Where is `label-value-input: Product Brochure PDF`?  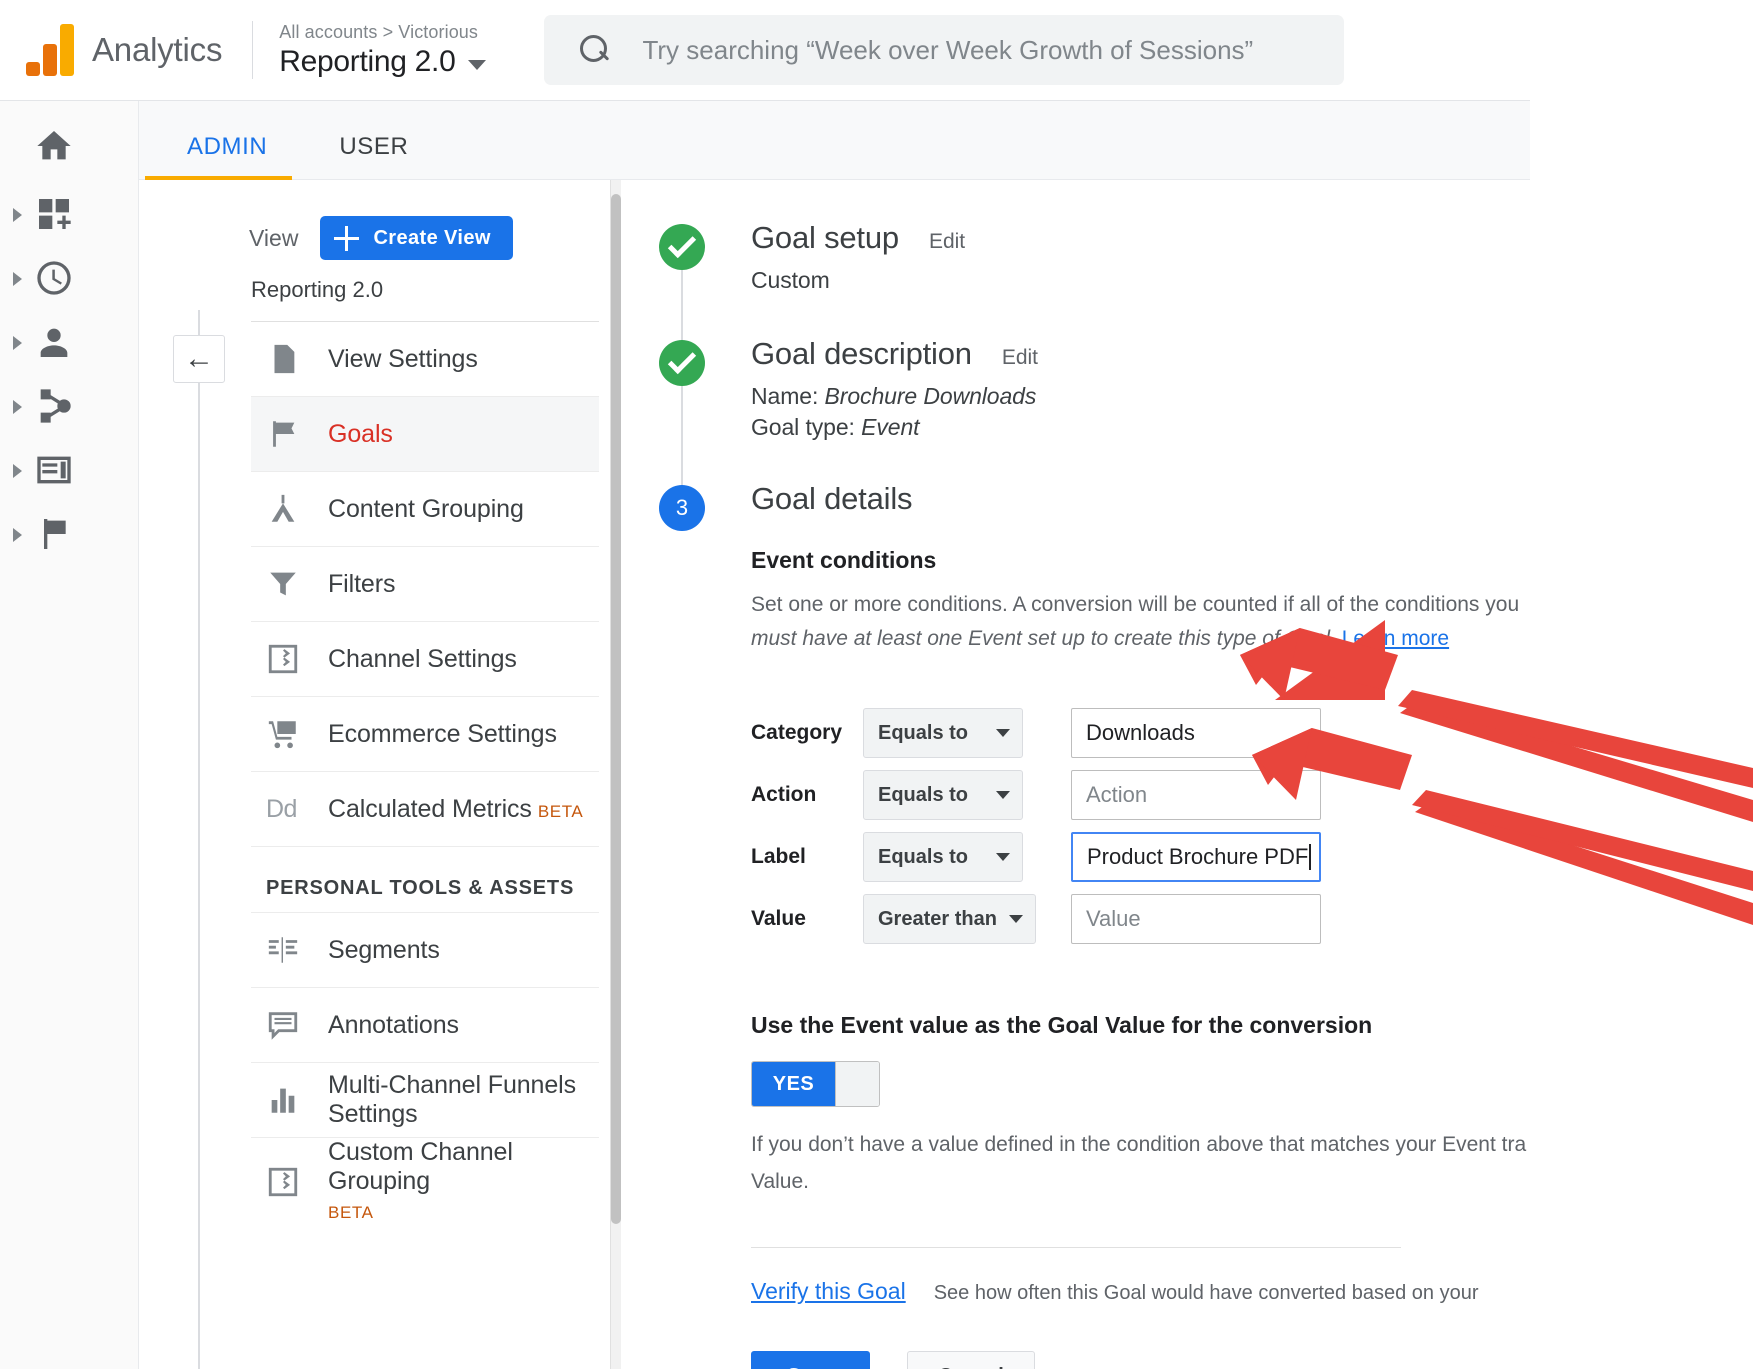
label-value-input: Product Brochure PDF is located at coordinates (1196, 857).